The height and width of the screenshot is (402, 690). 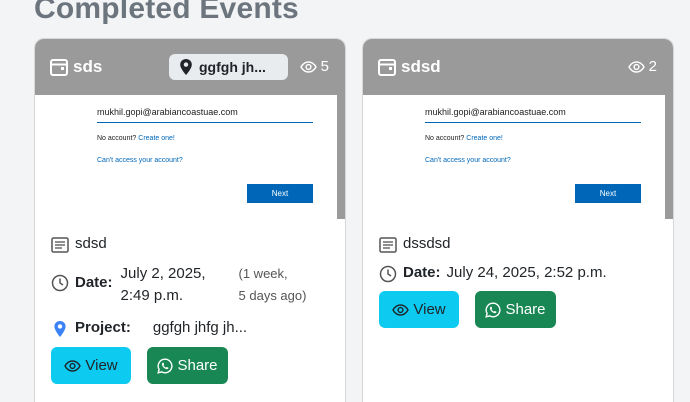 I want to click on date-line-1: July 2, 2025,, so click(x=163, y=273).